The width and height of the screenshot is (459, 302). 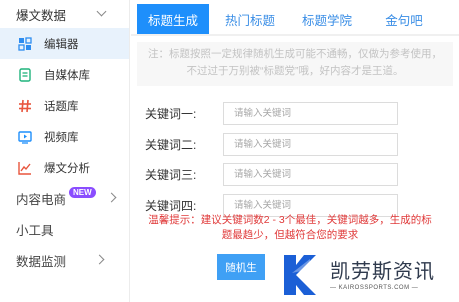 I want to click on sidebar-item-data-monitor: 数据监测, so click(x=64, y=260).